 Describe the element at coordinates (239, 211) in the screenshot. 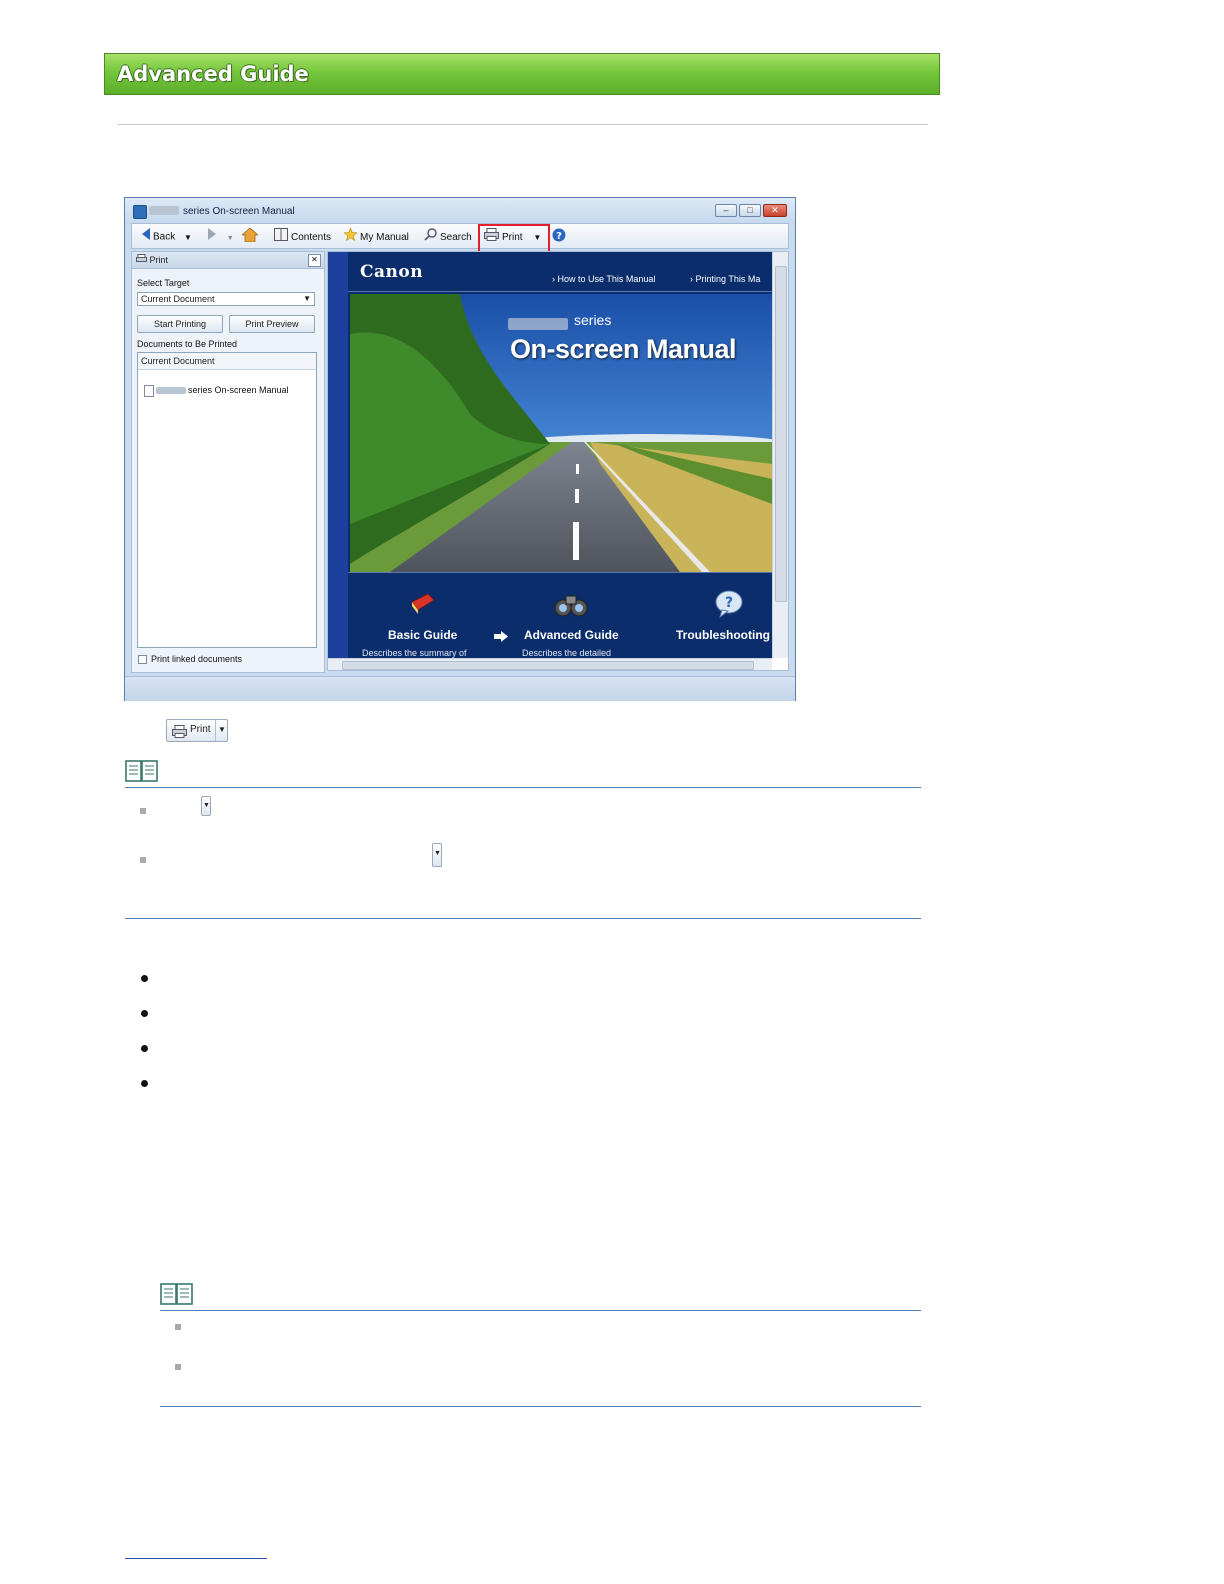

I see `window-title: series On-screen Manual` at that location.